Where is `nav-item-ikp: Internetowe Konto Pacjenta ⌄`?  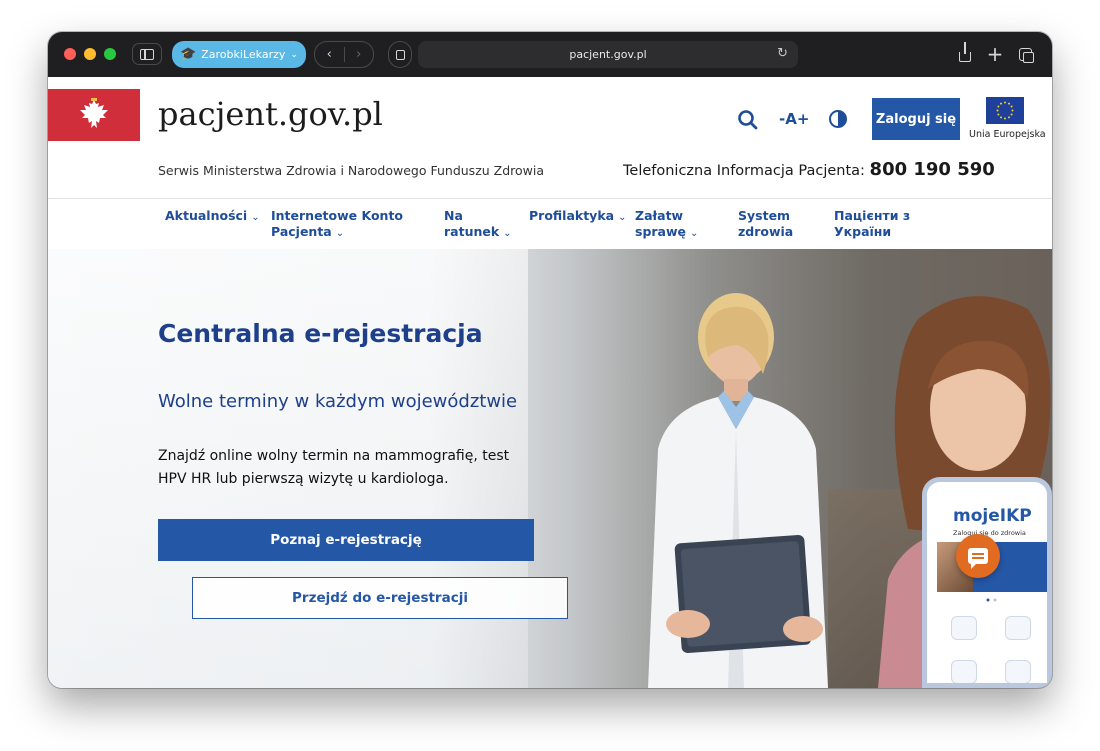
nav-item-ikp: Internetowe Konto Pacjenta ⌄ is located at coordinates (337, 225).